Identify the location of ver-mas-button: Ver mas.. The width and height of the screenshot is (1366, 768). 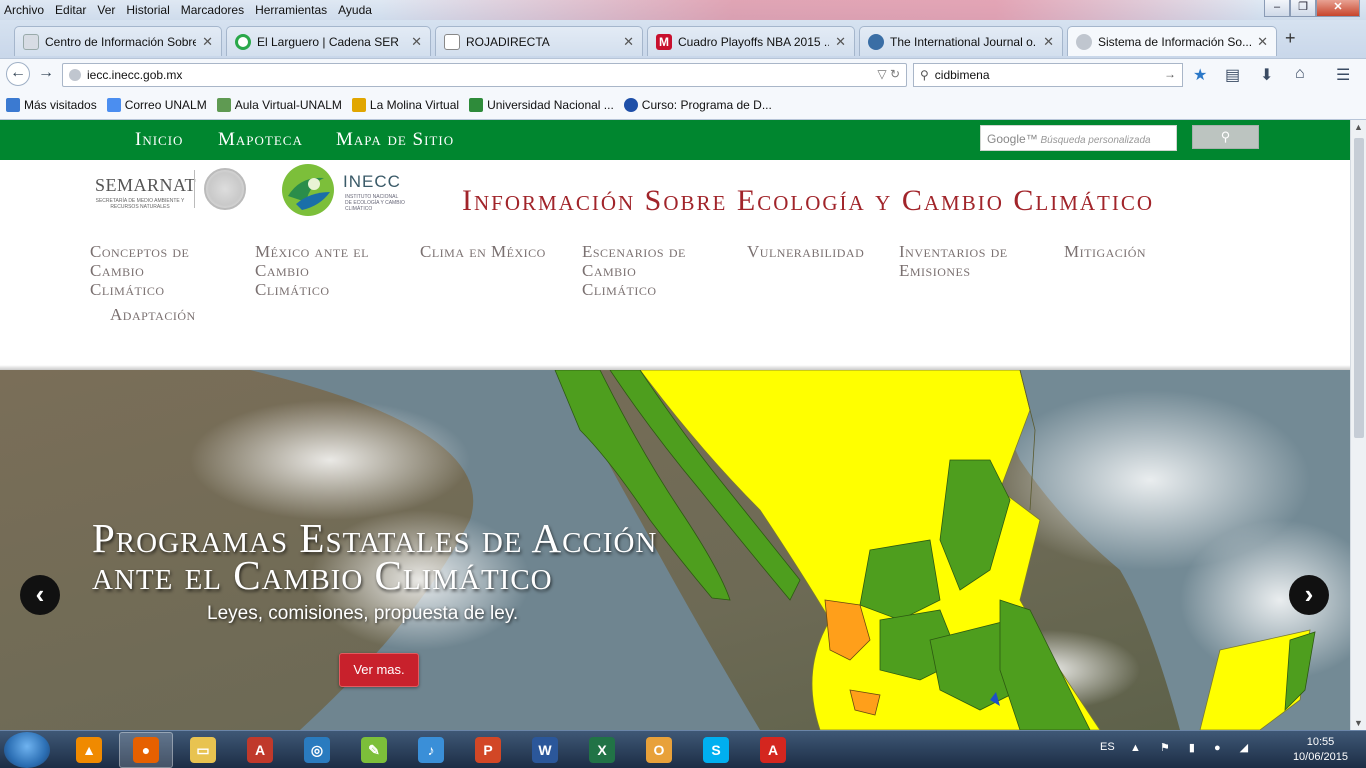
(379, 670).